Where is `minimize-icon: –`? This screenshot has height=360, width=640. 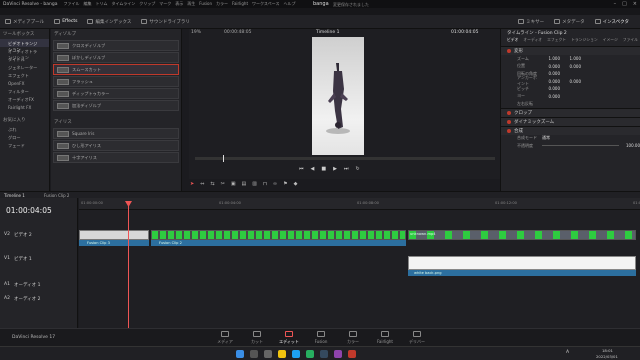
minimize-icon: – is located at coordinates (615, 4).